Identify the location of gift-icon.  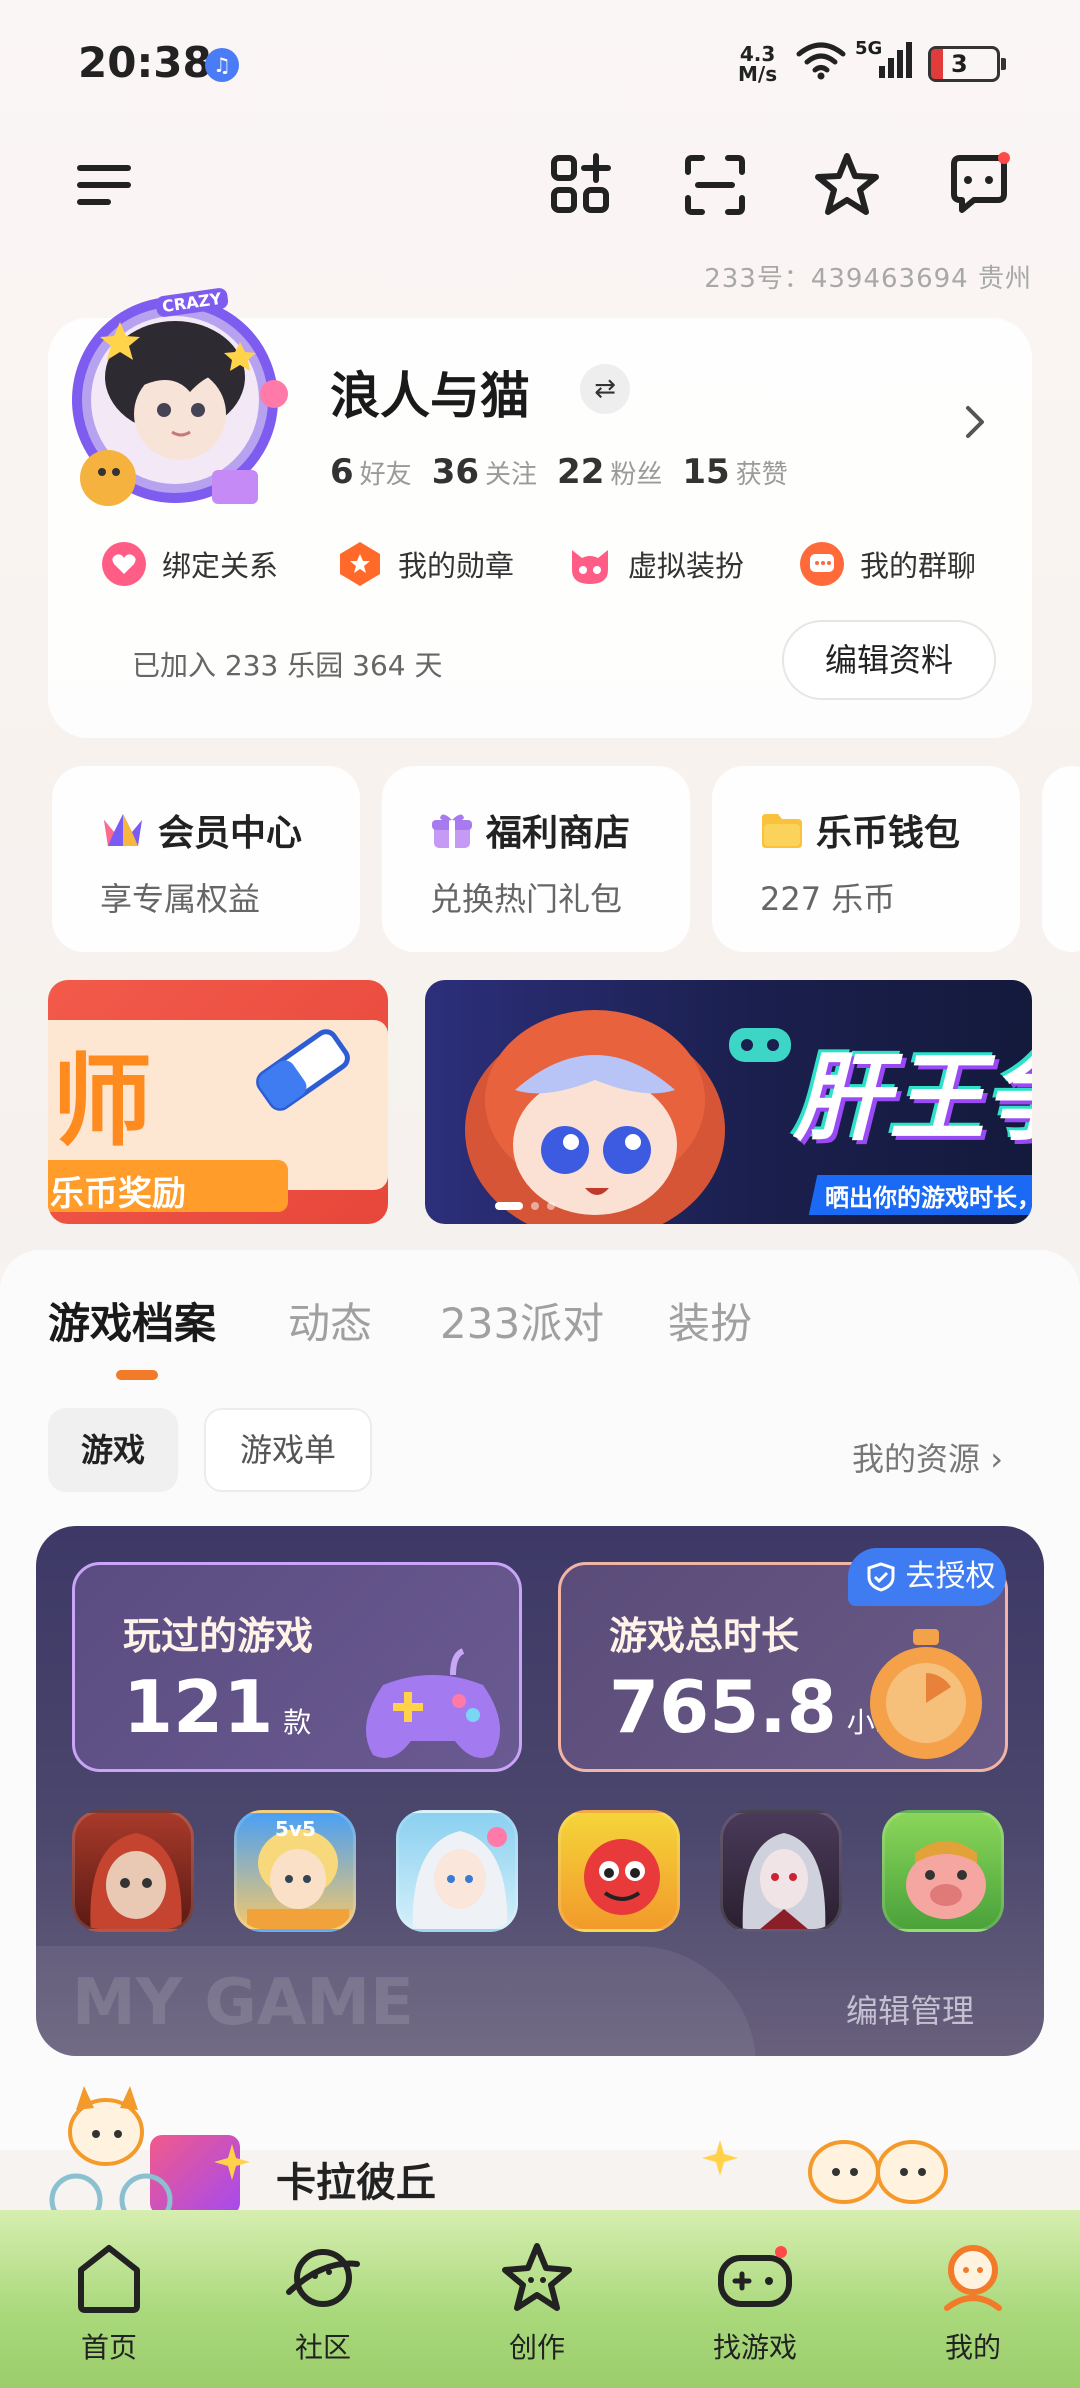
(452, 831).